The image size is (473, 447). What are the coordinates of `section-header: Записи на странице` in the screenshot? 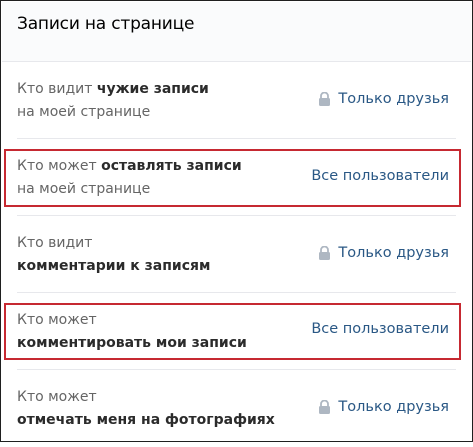 It's located at (236, 32).